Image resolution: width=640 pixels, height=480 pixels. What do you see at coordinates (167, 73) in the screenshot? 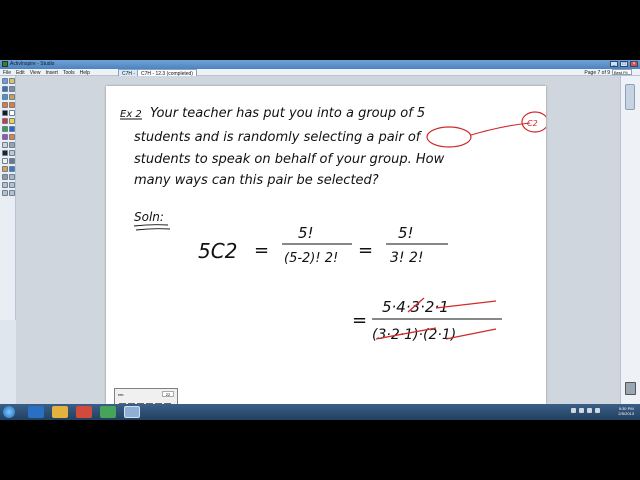
I see `tab-flipchart-completed: C7H - 12.3 (completed)` at bounding box center [167, 73].